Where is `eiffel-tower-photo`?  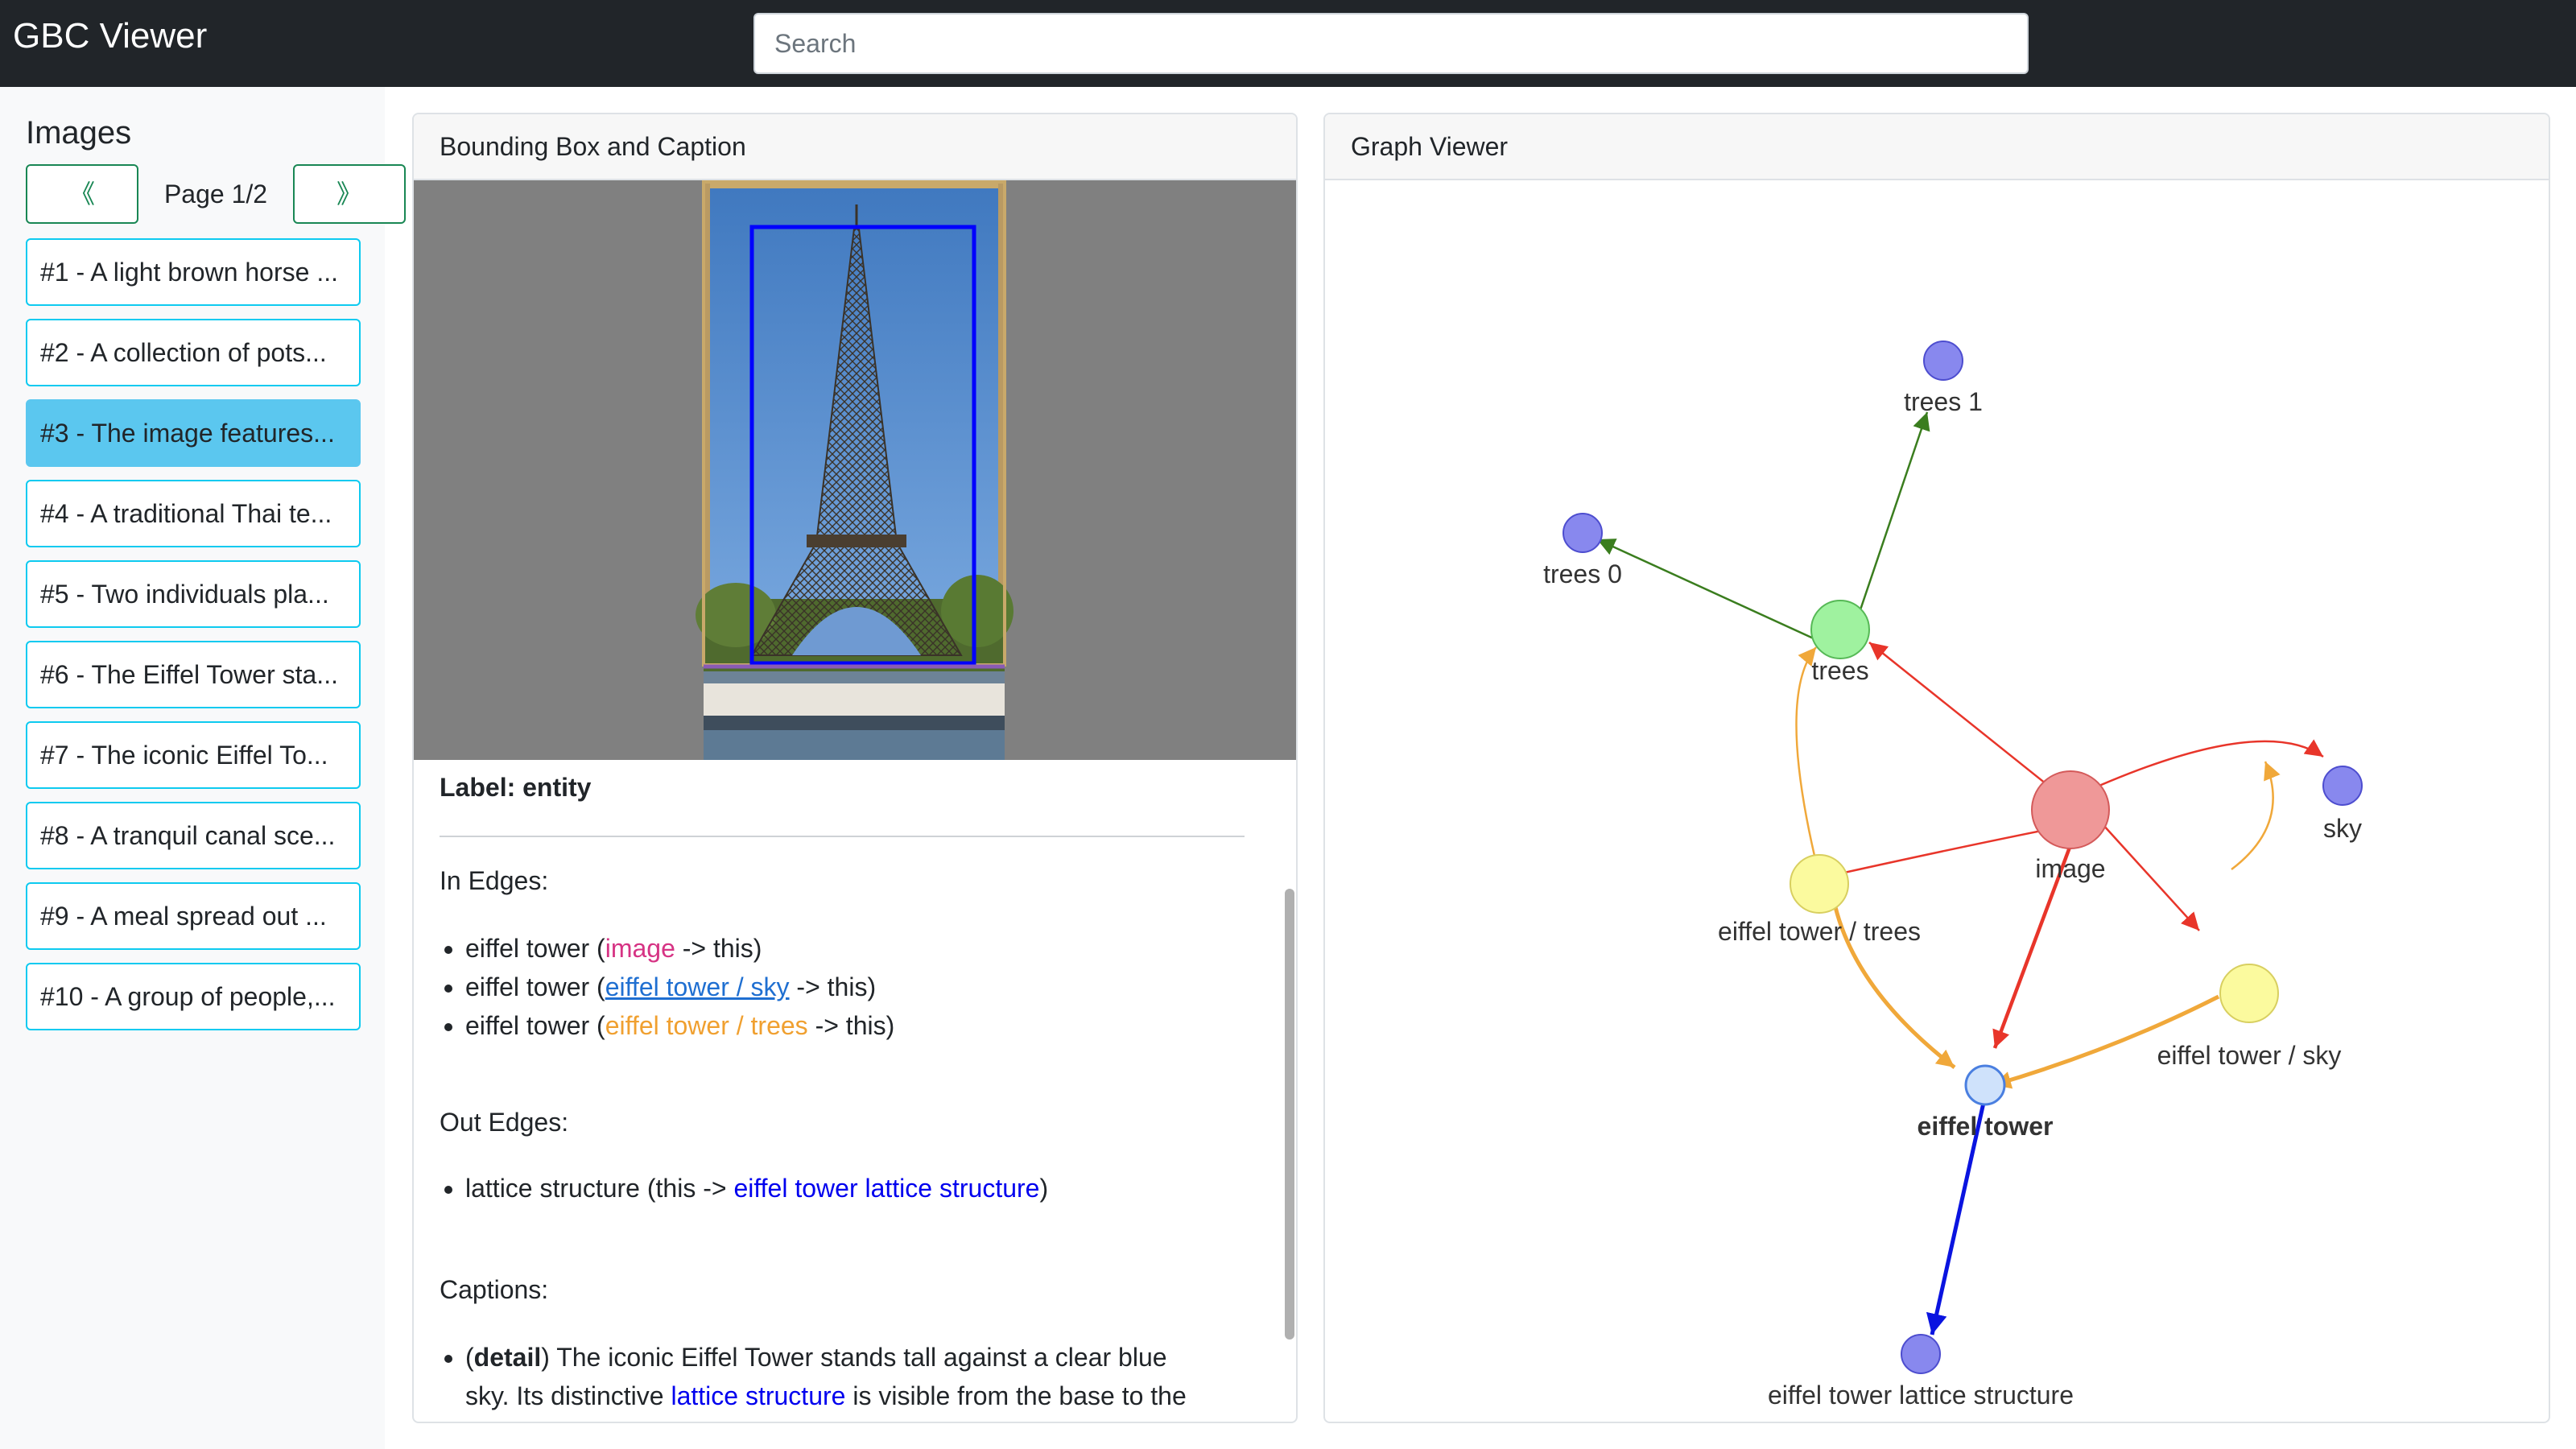
eiffel-tower-photo is located at coordinates (854, 470).